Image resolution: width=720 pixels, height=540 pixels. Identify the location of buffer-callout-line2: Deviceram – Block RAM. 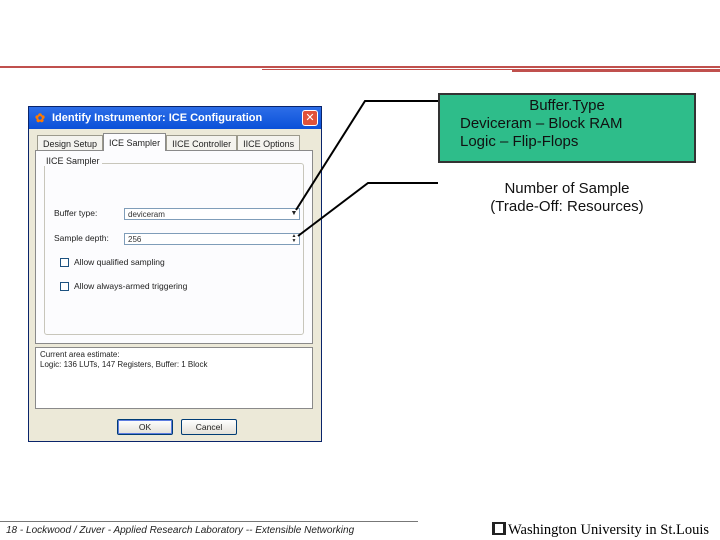
(541, 123).